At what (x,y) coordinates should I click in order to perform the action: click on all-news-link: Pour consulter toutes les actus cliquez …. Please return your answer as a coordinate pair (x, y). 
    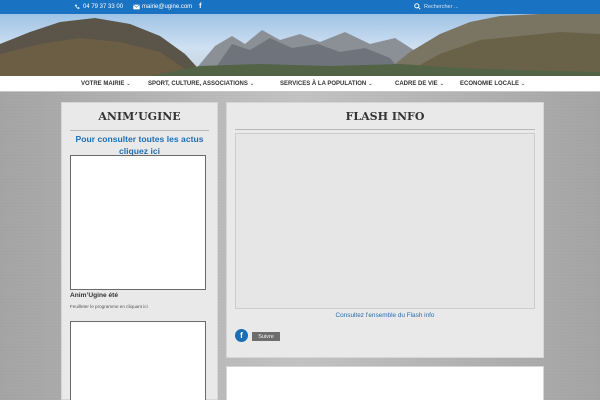
    Looking at the image, I should click on (139, 145).